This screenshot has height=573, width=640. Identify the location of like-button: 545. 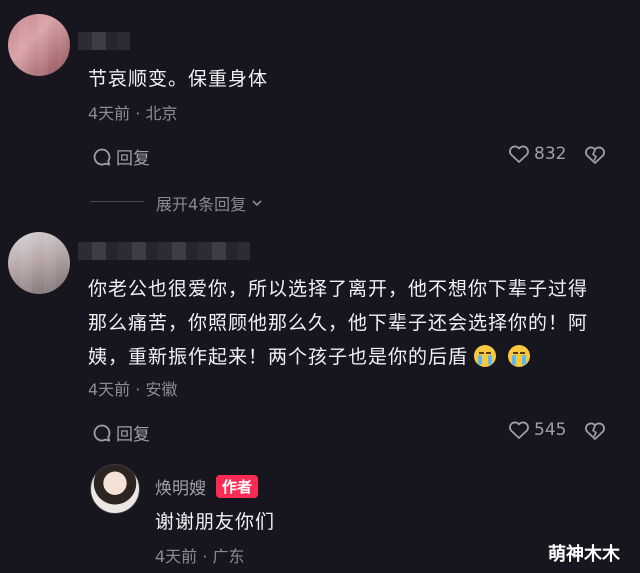
(537, 430).